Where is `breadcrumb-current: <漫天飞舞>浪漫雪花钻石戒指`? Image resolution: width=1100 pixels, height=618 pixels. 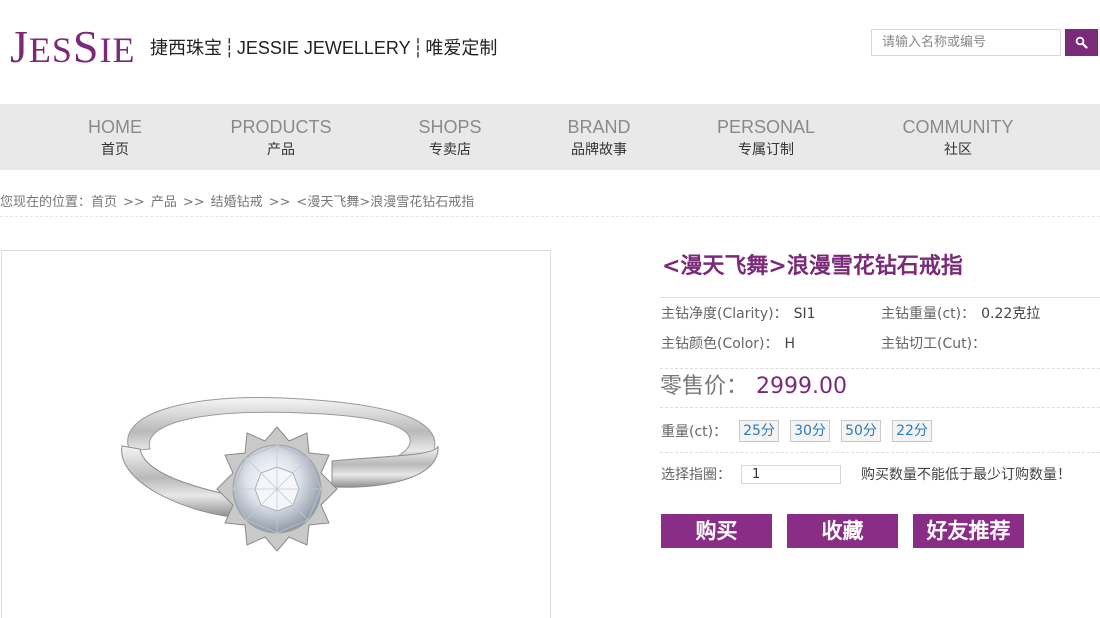 breadcrumb-current: <漫天飞舞>浪漫雪花钻石戒指 is located at coordinates (385, 202).